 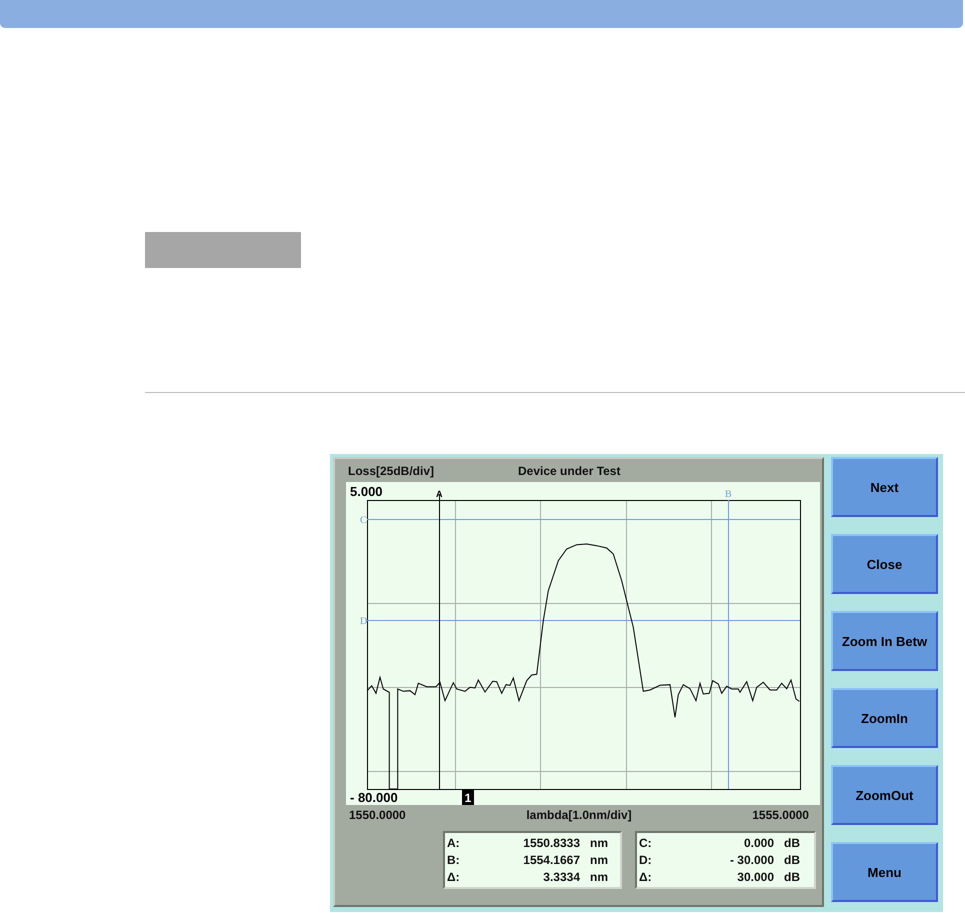 What do you see at coordinates (569, 471) in the screenshot?
I see `chart-title: Device under Test` at bounding box center [569, 471].